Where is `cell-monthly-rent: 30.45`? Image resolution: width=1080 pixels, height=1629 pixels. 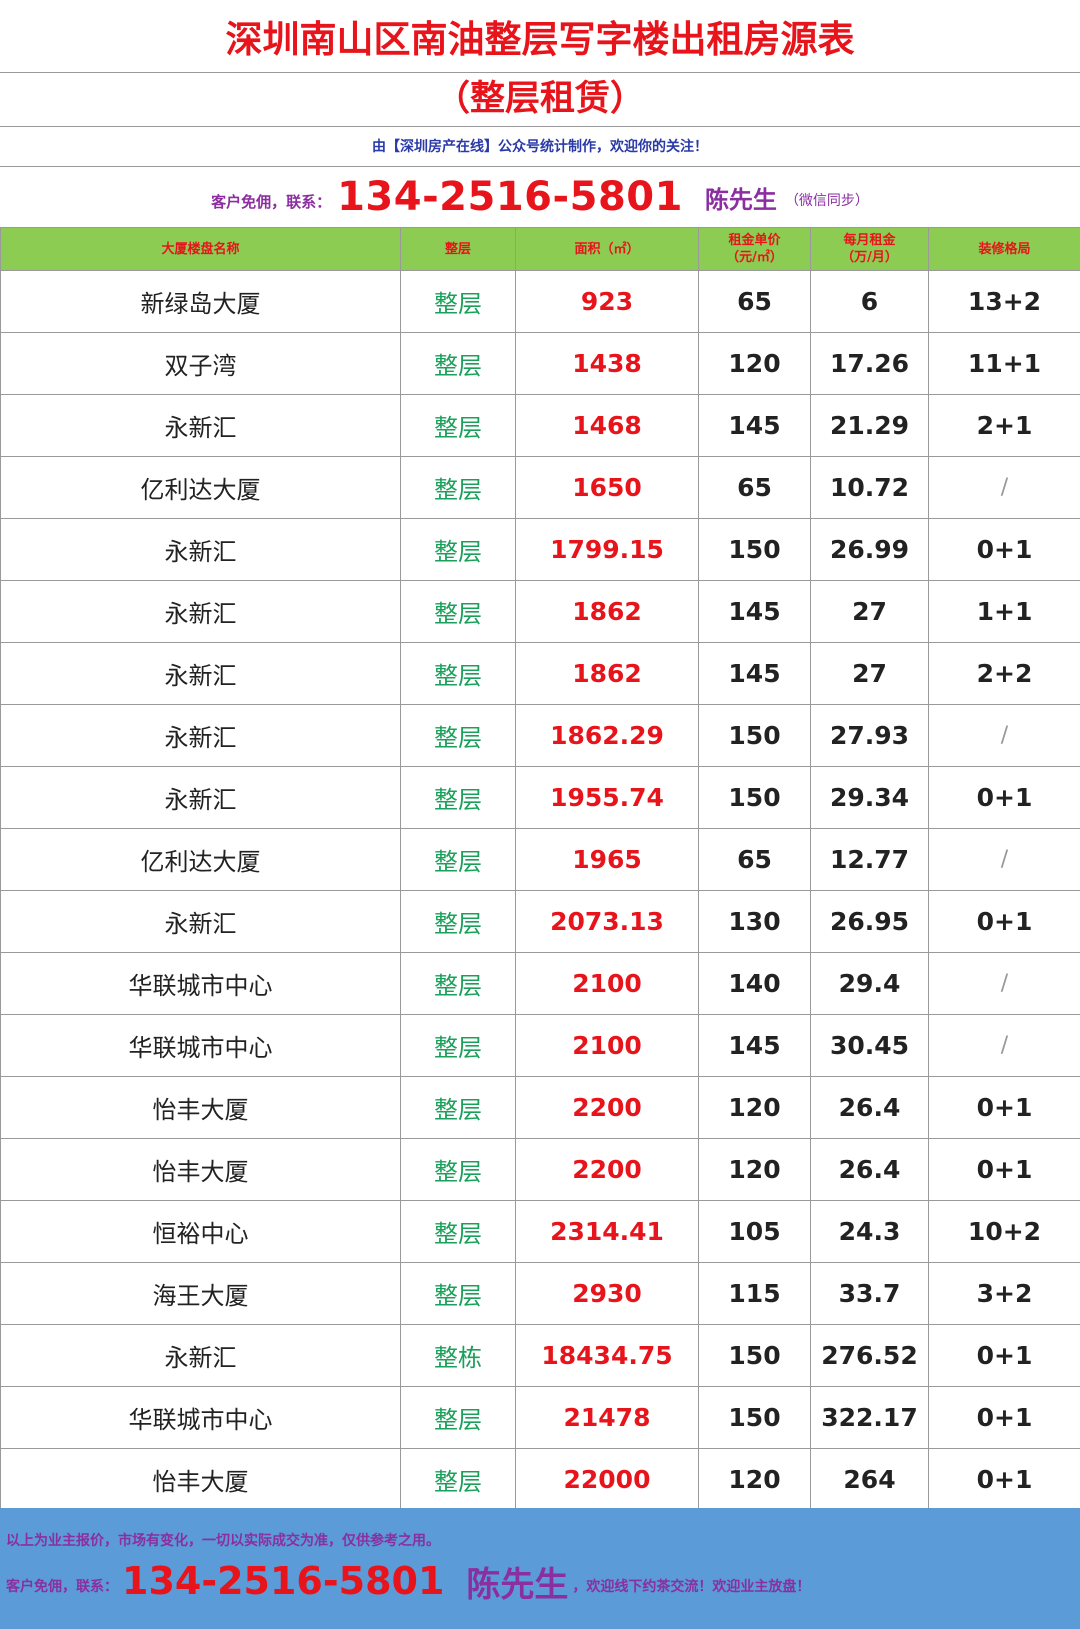 cell-monthly-rent: 30.45 is located at coordinates (869, 1045).